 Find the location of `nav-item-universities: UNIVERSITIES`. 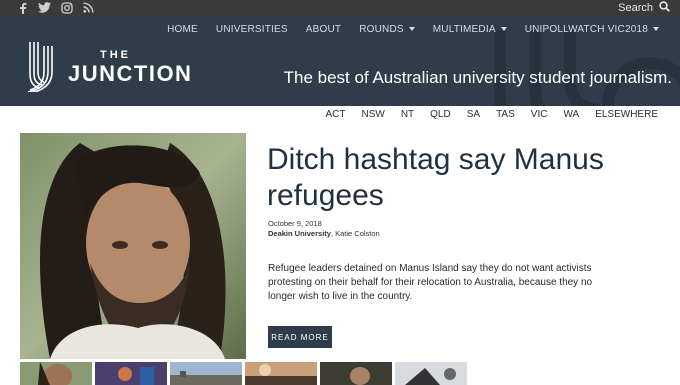

nav-item-universities: UNIVERSITIES is located at coordinates (252, 29).